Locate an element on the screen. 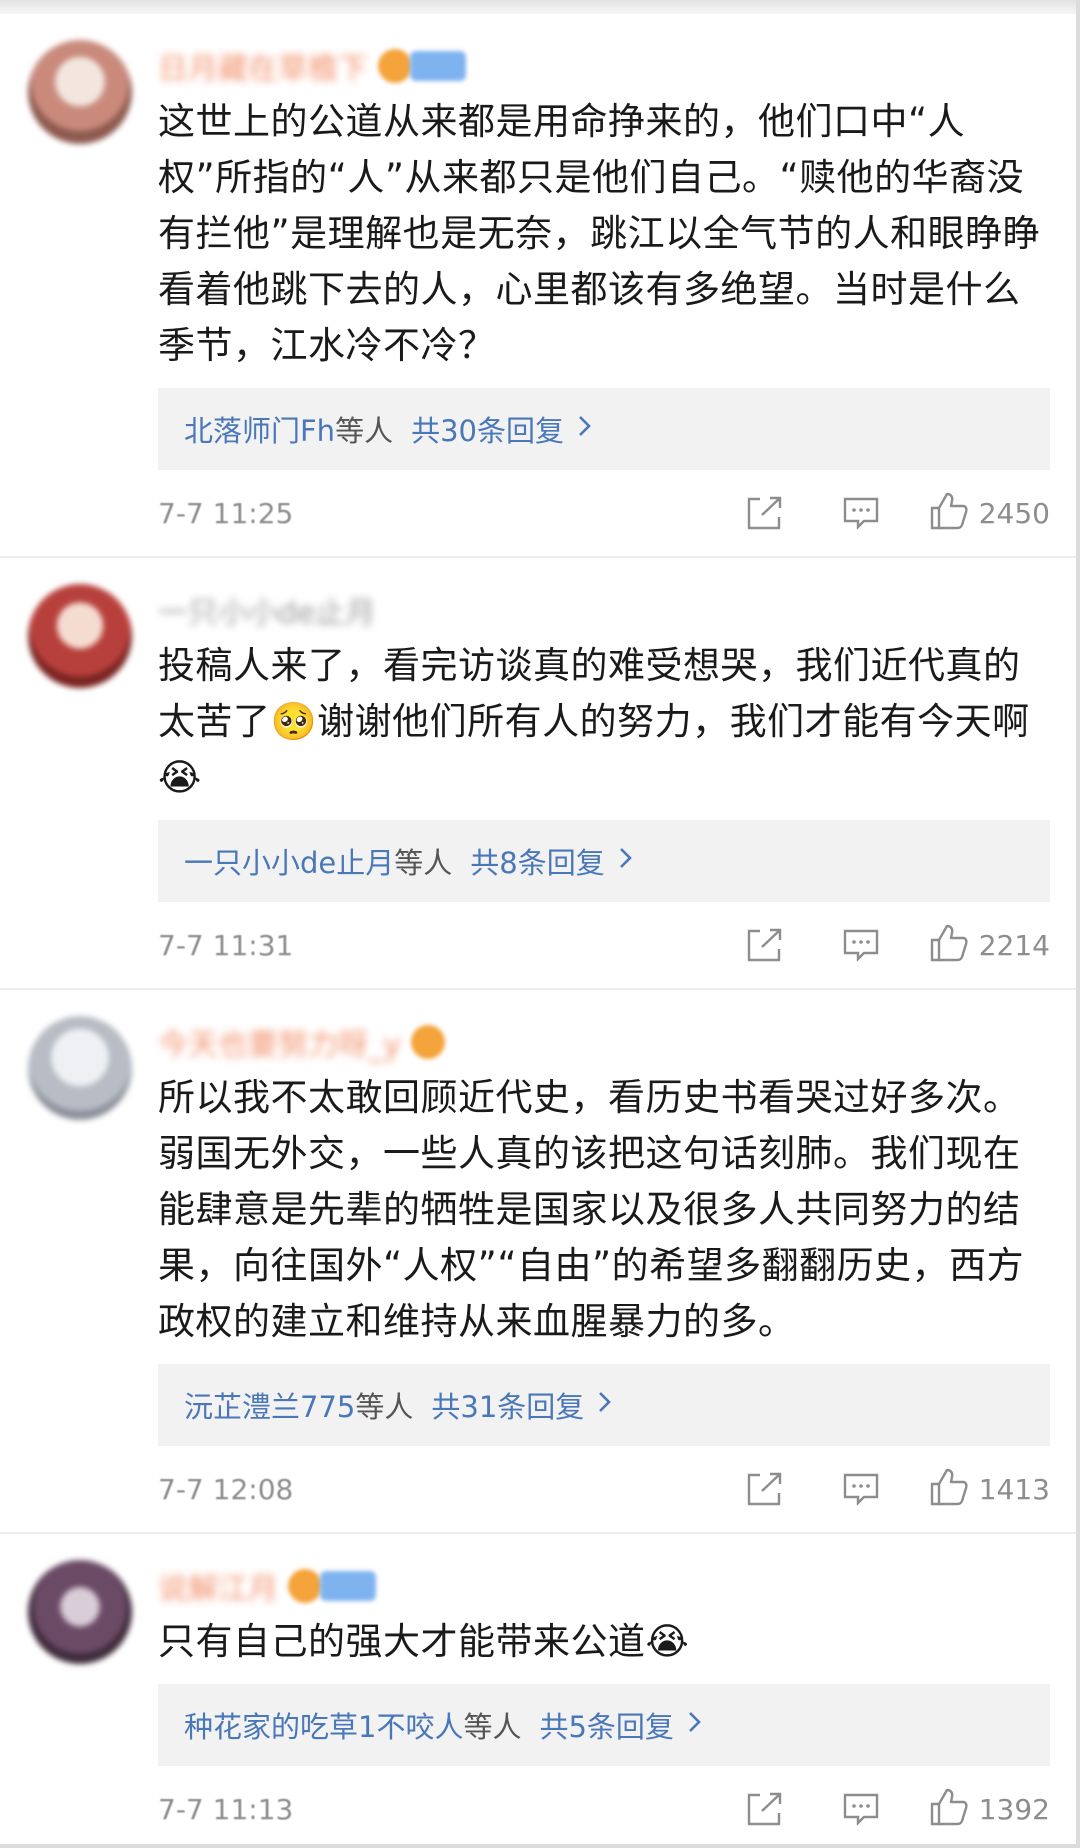 The height and width of the screenshot is (1848, 1080). like-button: 2450 is located at coordinates (989, 513).